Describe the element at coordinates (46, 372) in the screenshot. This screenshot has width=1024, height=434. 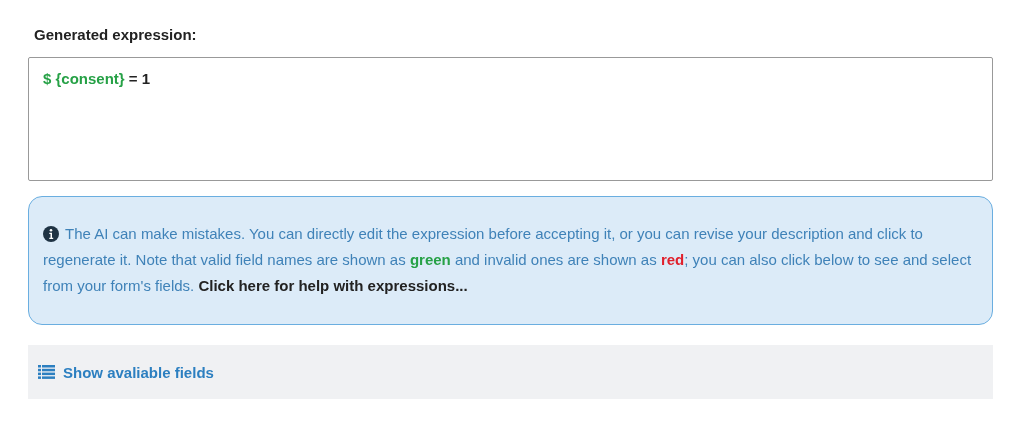
I see `list-icon` at that location.